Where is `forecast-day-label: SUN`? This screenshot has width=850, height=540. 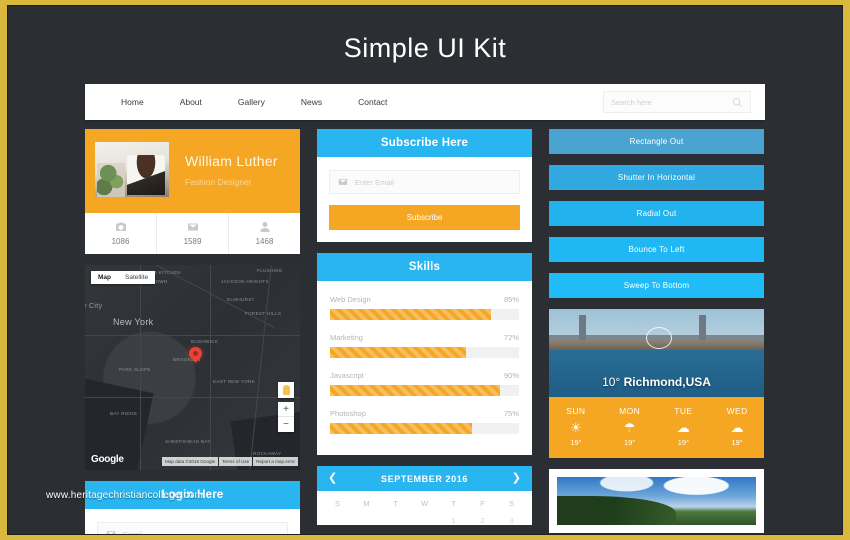 forecast-day-label: SUN is located at coordinates (576, 411).